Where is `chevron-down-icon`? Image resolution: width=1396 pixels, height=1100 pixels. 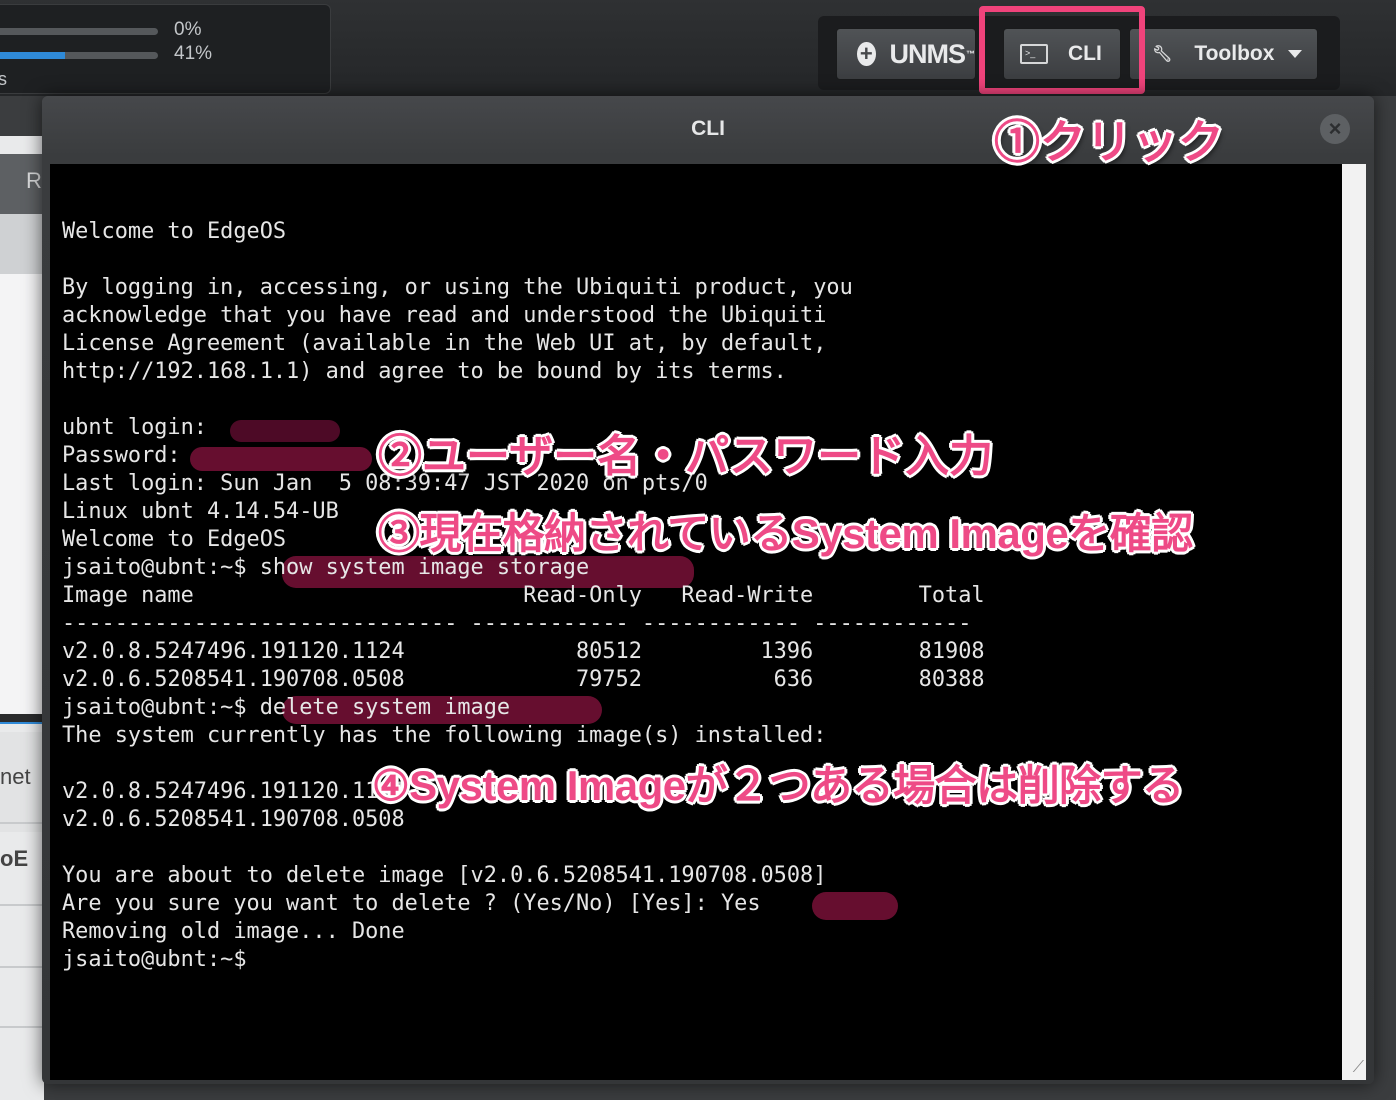
chevron-down-icon is located at coordinates (1295, 54).